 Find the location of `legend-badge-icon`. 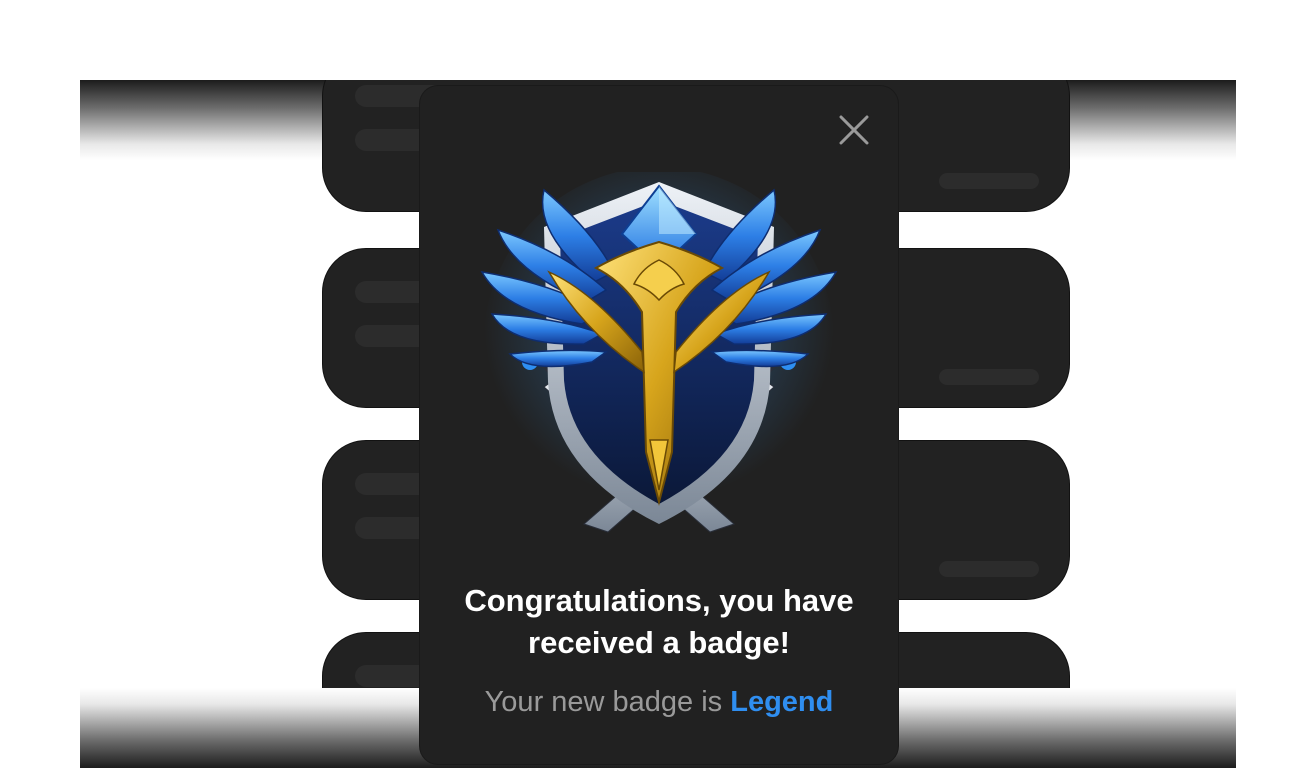

legend-badge-icon is located at coordinates (659, 354).